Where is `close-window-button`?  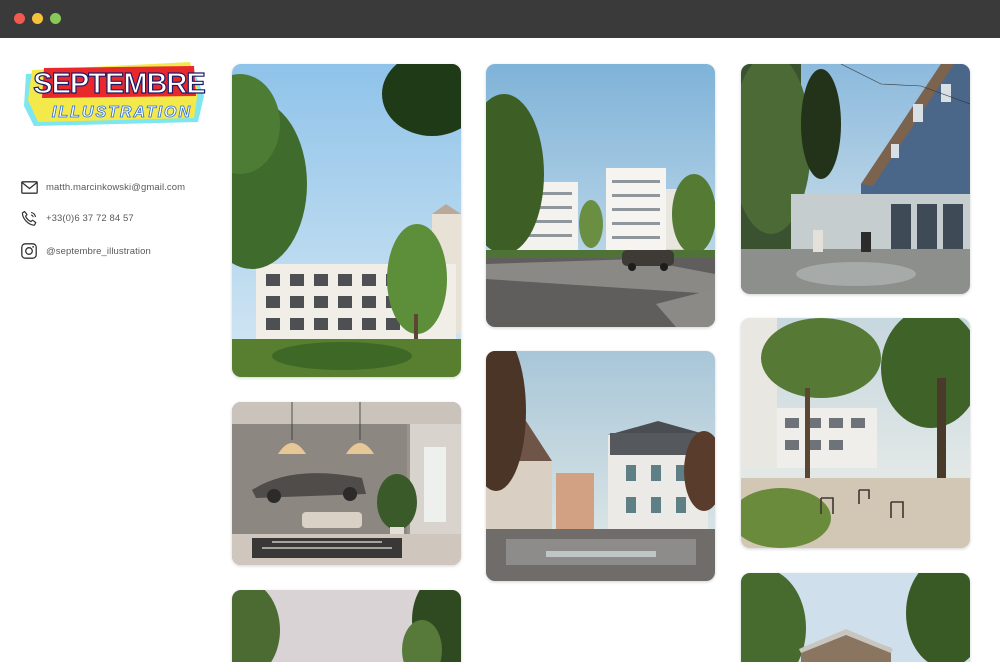 close-window-button is located at coordinates (19, 18).